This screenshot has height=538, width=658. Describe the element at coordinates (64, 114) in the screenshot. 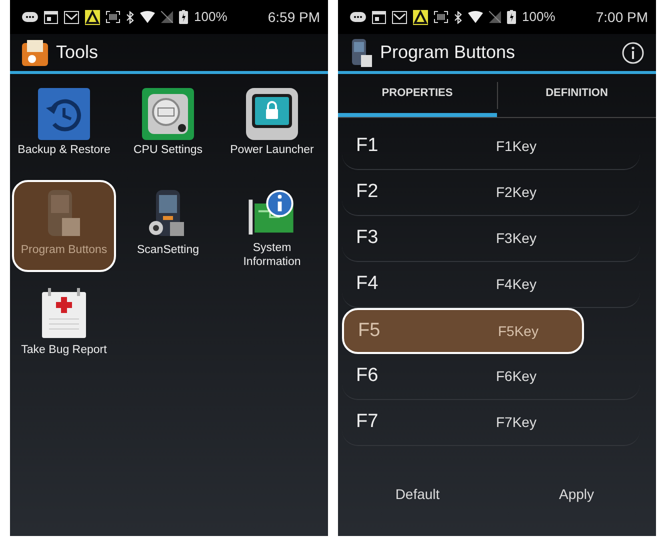

I see `restore-clock-icon` at that location.